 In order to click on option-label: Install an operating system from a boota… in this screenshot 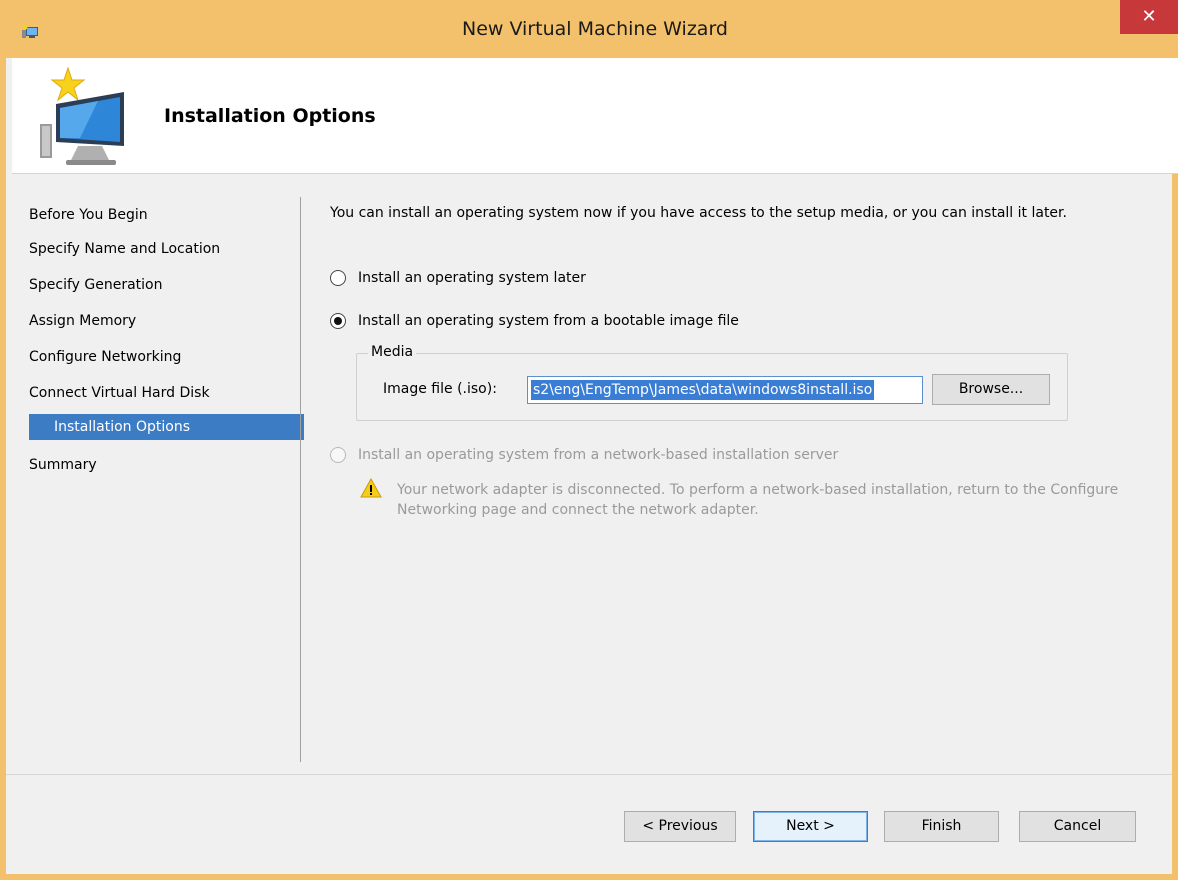, I will do `click(548, 321)`.